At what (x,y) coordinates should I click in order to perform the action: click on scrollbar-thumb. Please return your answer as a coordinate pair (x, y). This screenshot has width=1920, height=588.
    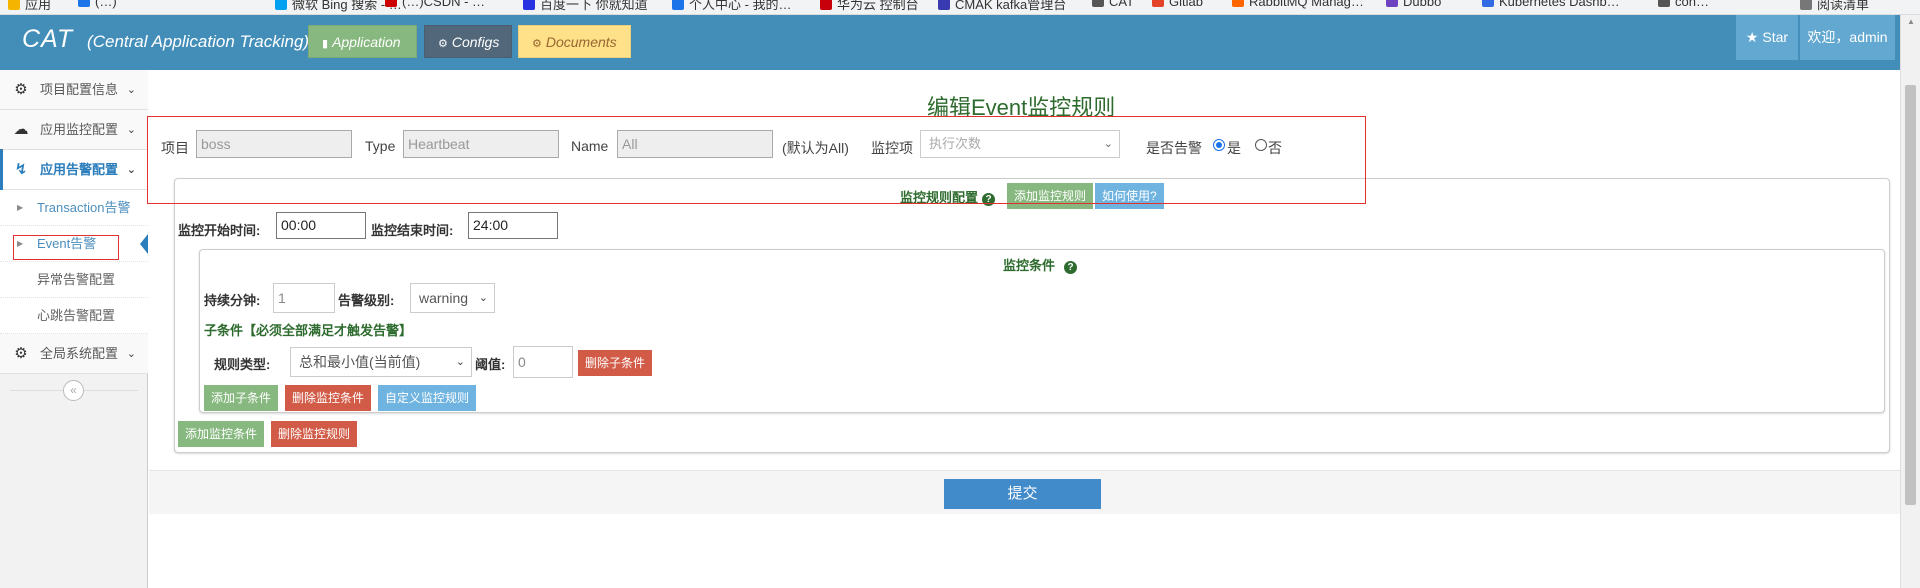
    Looking at the image, I should click on (1910, 295).